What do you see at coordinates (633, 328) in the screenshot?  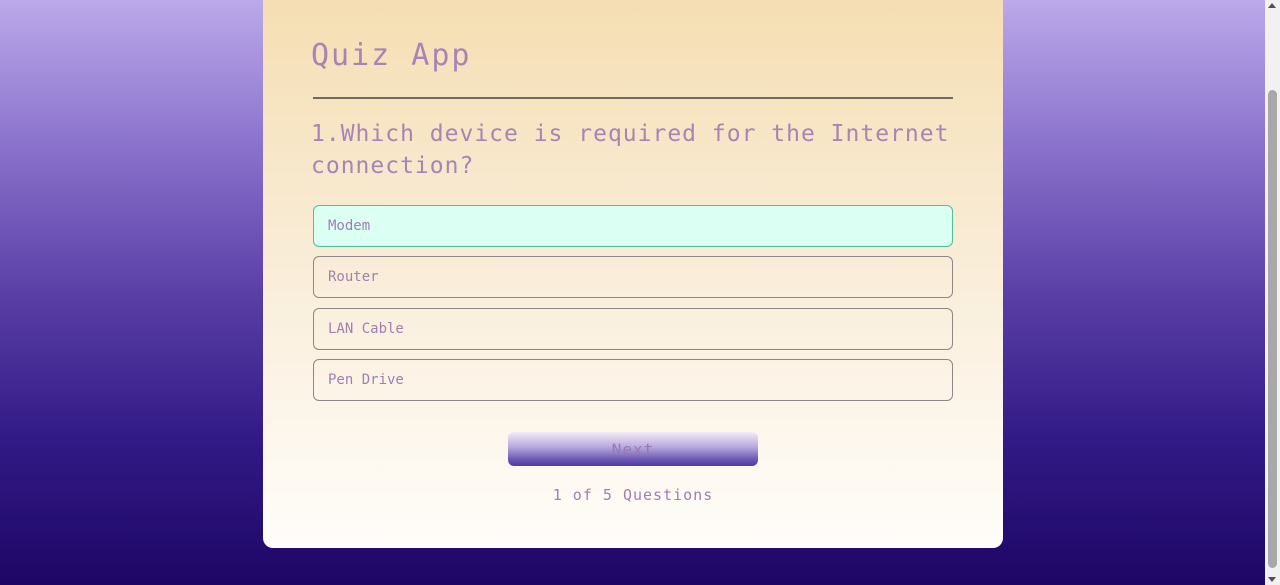 I see `answer-option-lan-cable: LAN Cable` at bounding box center [633, 328].